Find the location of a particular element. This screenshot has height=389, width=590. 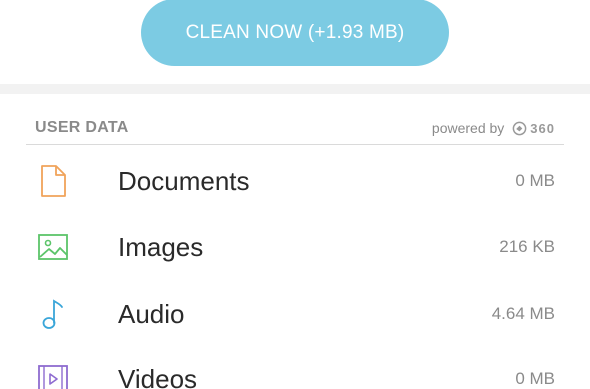

list-item-label: Images is located at coordinates (161, 246).